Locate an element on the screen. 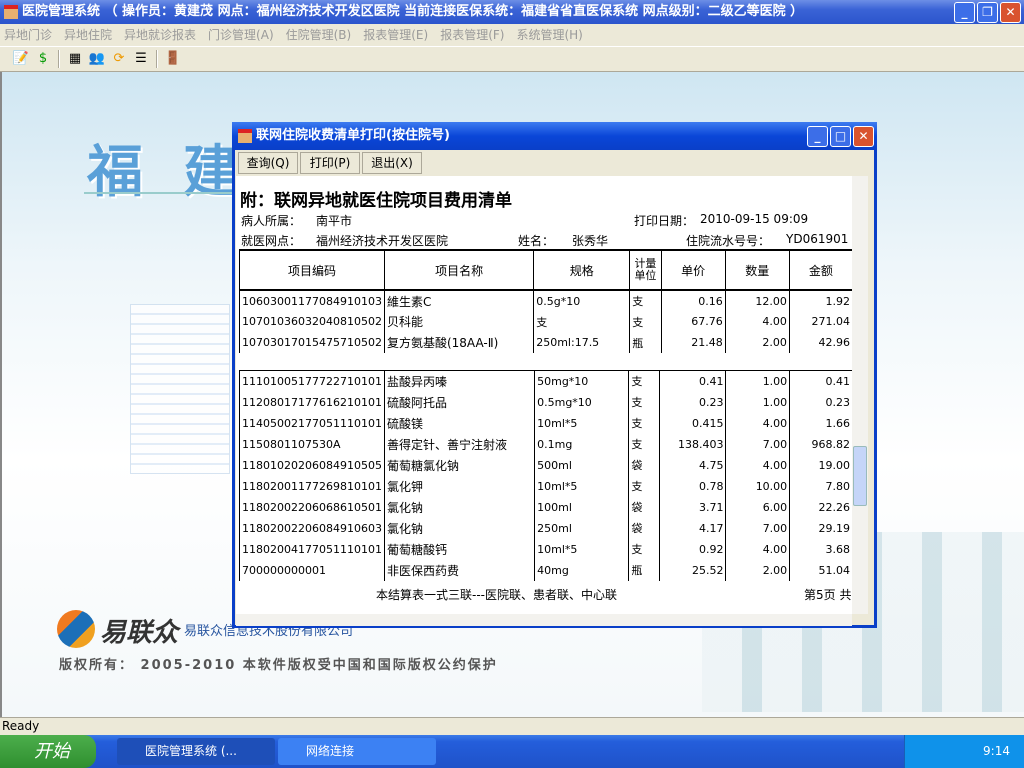 The height and width of the screenshot is (768, 1024). exit-button: 退出(X) is located at coordinates (392, 163).